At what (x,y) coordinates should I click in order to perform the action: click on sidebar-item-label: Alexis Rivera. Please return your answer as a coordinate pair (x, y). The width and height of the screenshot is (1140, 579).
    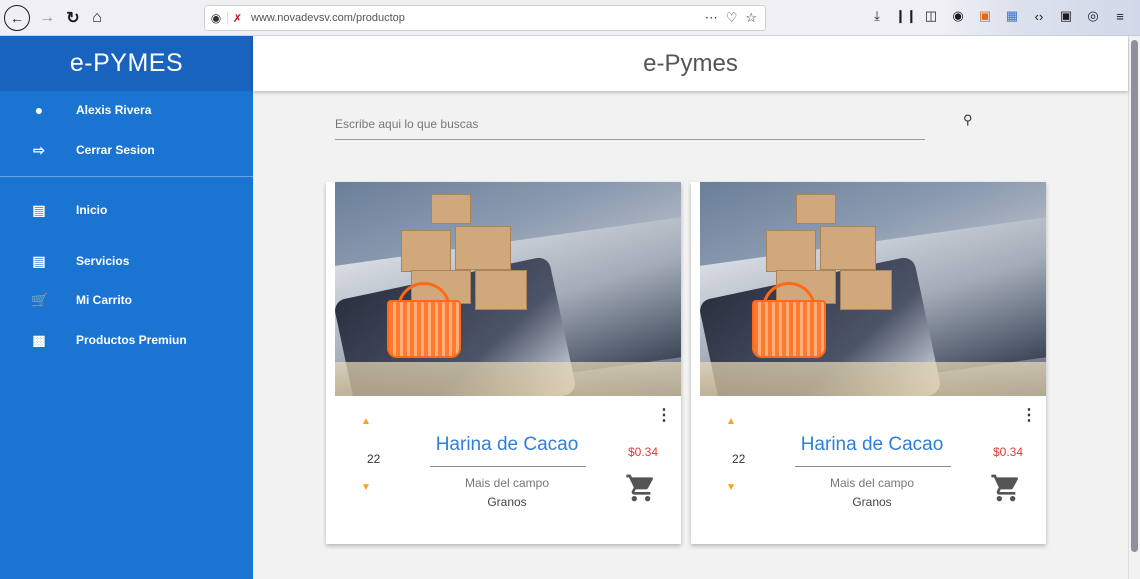
    Looking at the image, I should click on (114, 110).